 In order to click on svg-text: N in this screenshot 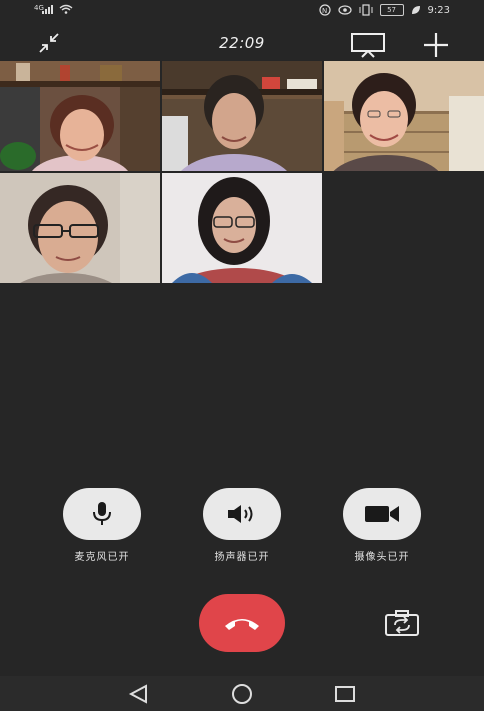, I will do `click(324, 11)`.